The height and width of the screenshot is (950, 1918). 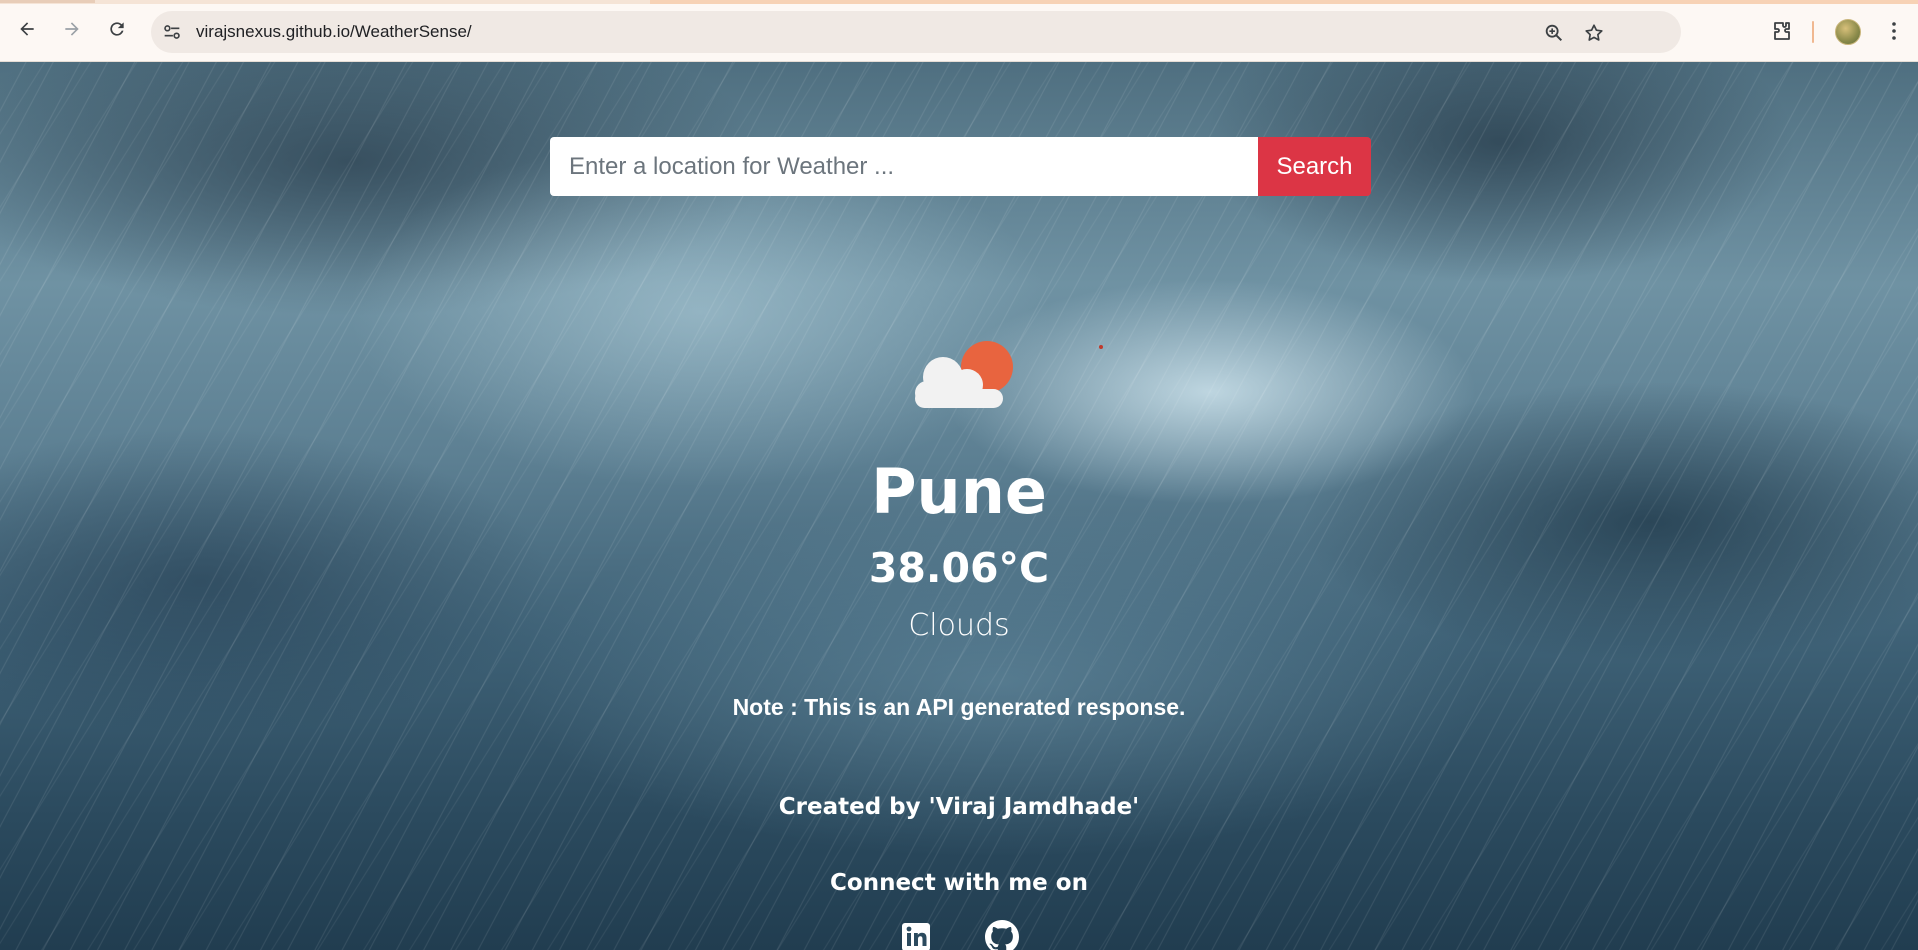 I want to click on github-icon, so click(x=1002, y=935).